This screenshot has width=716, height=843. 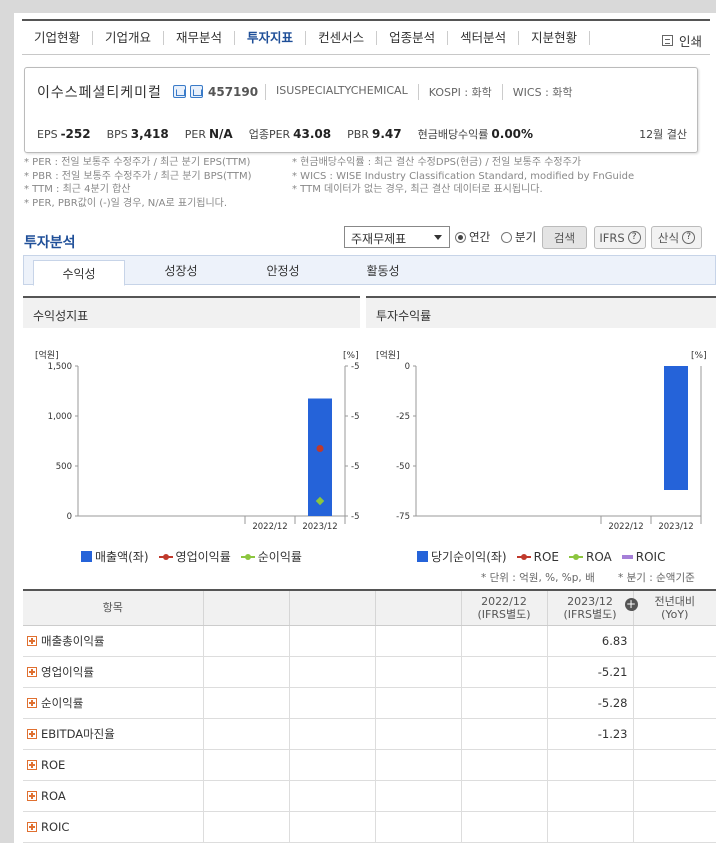 I want to click on legend-item-roic: ROIC, so click(x=643, y=557).